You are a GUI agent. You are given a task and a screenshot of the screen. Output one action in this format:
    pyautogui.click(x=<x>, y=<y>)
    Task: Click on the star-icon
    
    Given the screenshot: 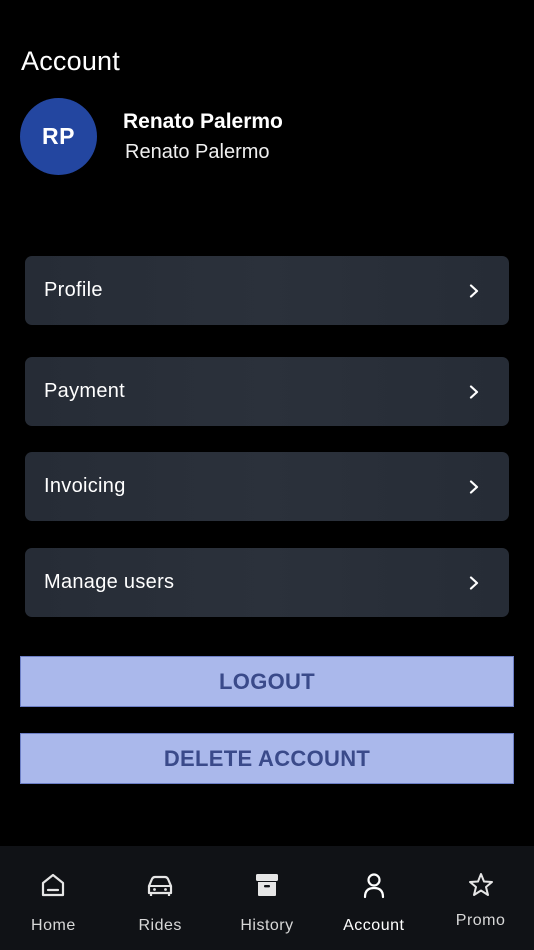 What is the action you would take?
    pyautogui.click(x=480, y=884)
    